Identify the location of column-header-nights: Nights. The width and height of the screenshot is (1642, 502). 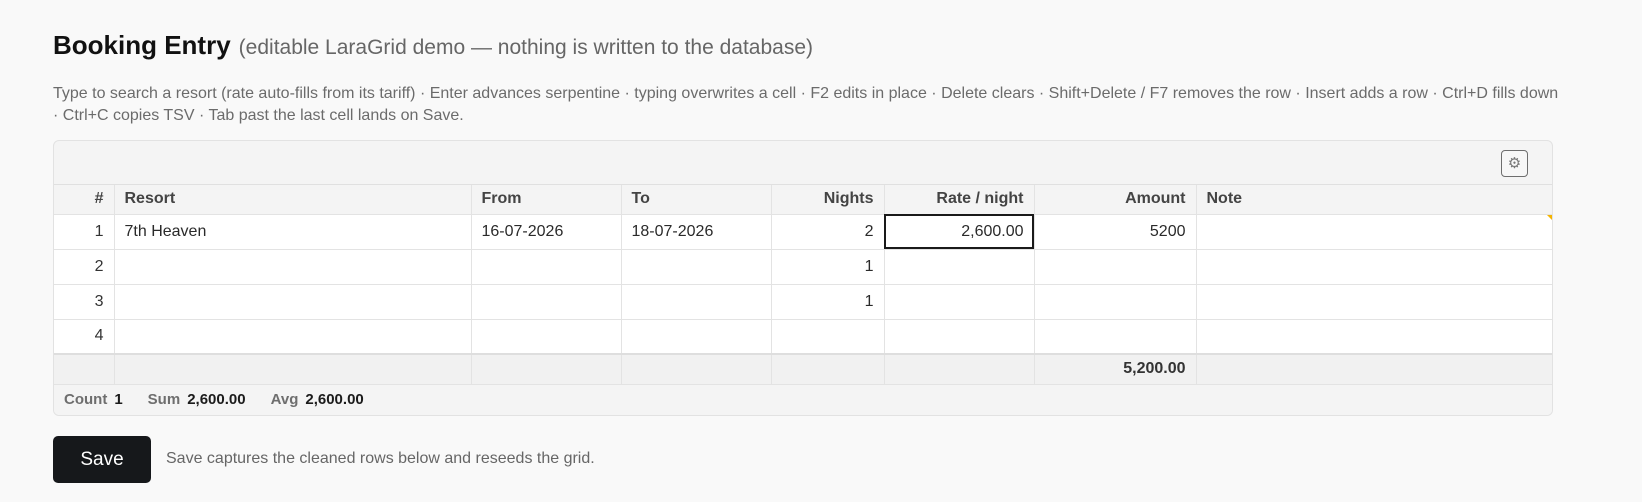
(828, 200).